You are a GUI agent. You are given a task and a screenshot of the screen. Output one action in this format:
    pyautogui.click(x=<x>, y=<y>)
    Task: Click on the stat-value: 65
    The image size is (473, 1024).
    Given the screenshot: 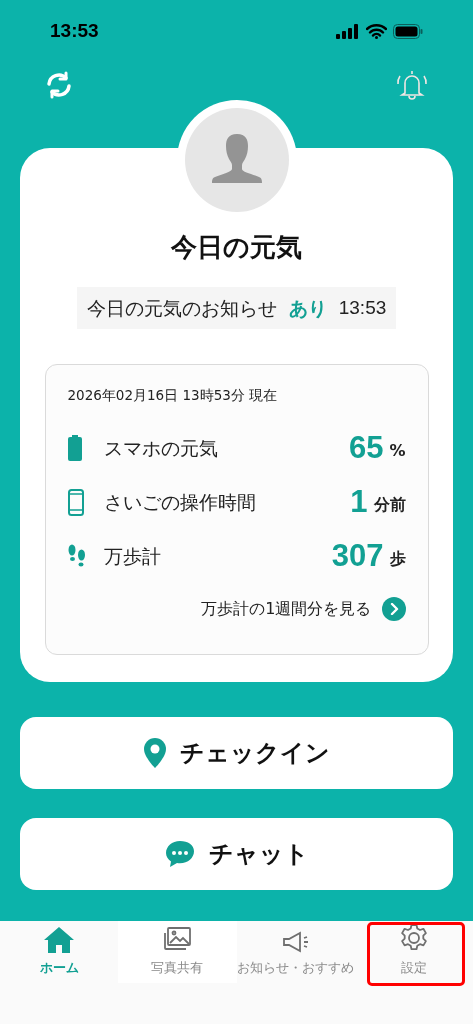 What is the action you would take?
    pyautogui.click(x=366, y=448)
    